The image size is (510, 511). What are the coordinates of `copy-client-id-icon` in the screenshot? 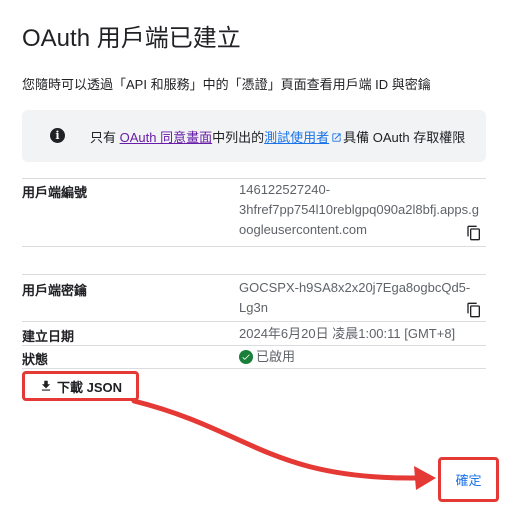 It's located at (474, 233).